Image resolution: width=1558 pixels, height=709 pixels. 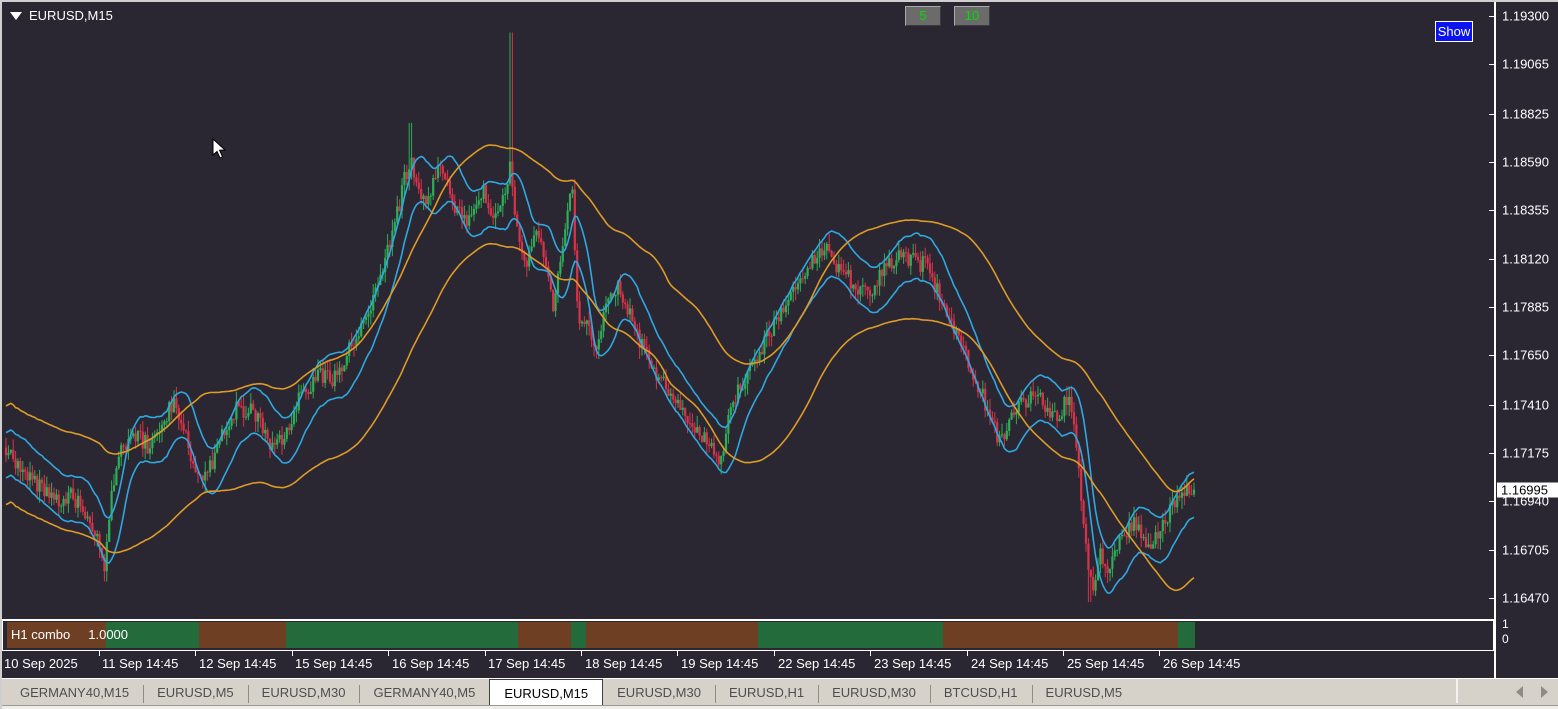 I want to click on price-tick-label: 1.17885, so click(x=1525, y=307).